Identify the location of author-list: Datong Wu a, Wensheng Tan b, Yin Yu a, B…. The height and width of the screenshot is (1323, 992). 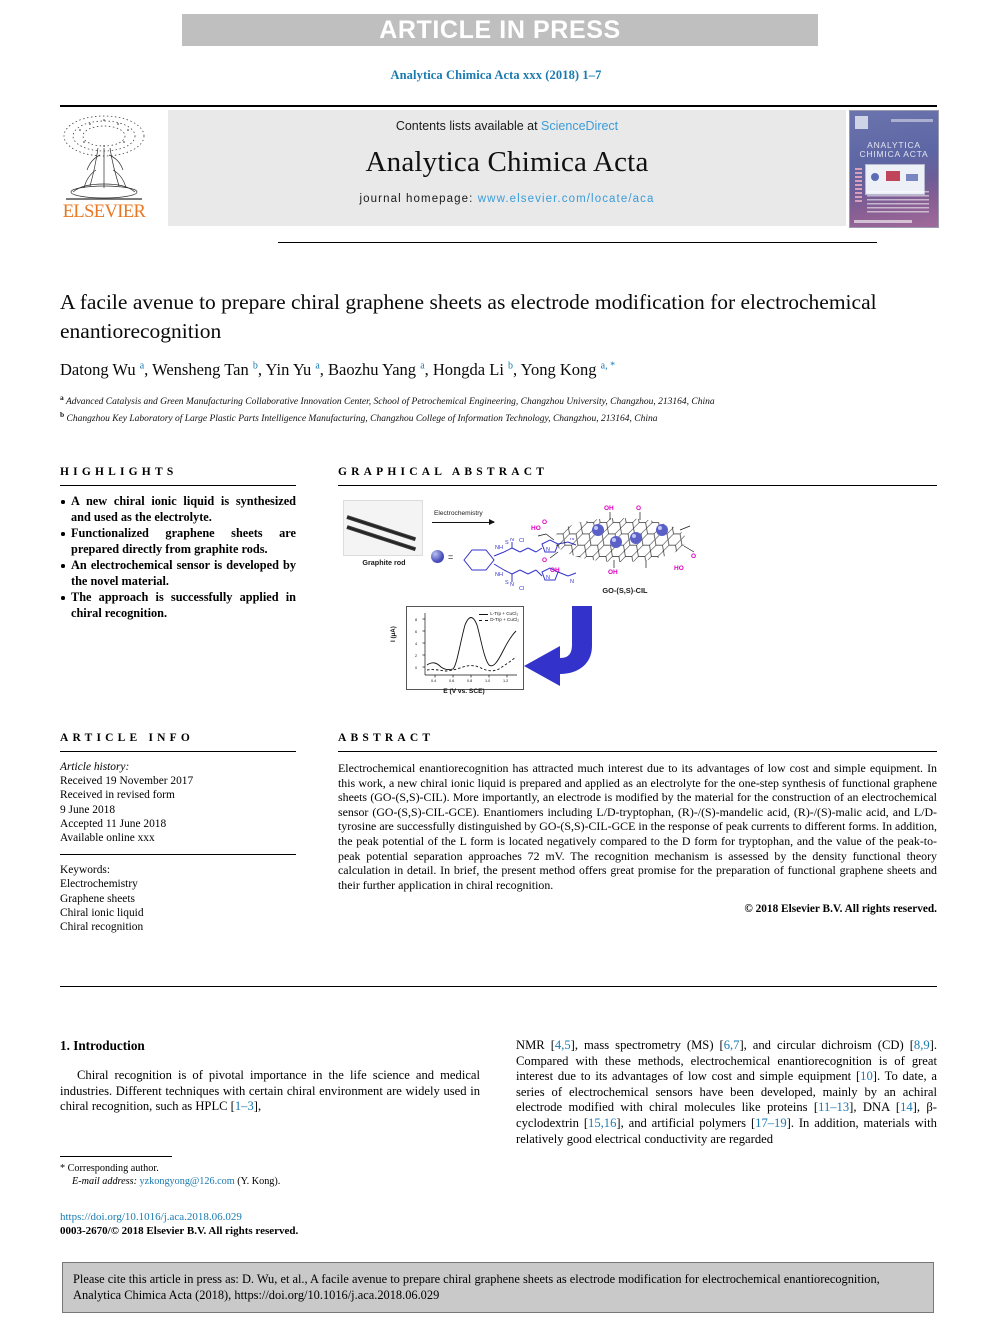
(338, 369).